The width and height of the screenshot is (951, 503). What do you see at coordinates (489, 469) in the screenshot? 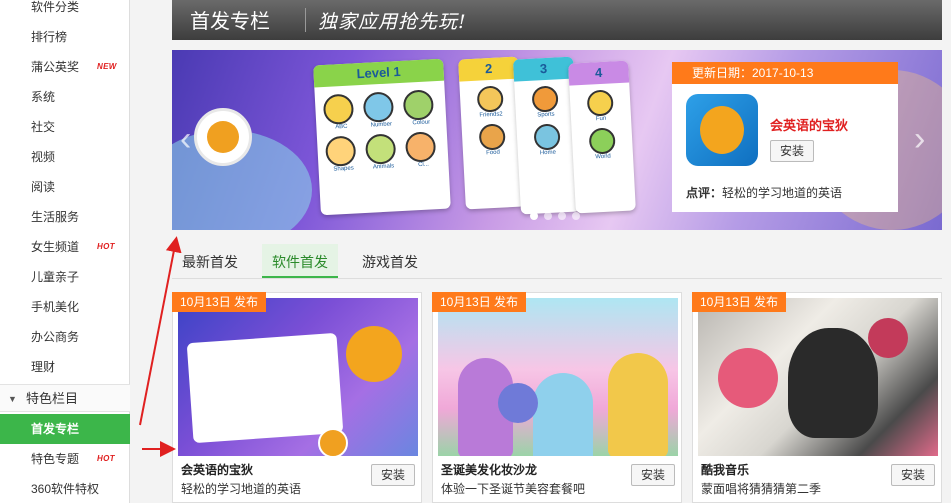
I see `app-name: 圣诞美发化妆沙龙` at bounding box center [489, 469].